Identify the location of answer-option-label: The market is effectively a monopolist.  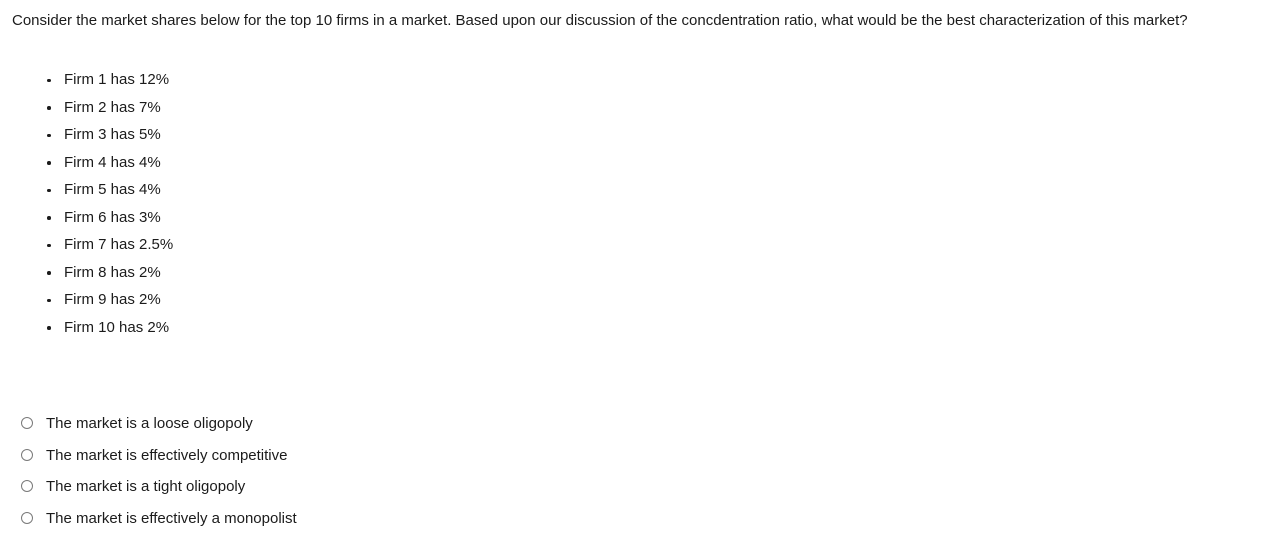
(171, 518).